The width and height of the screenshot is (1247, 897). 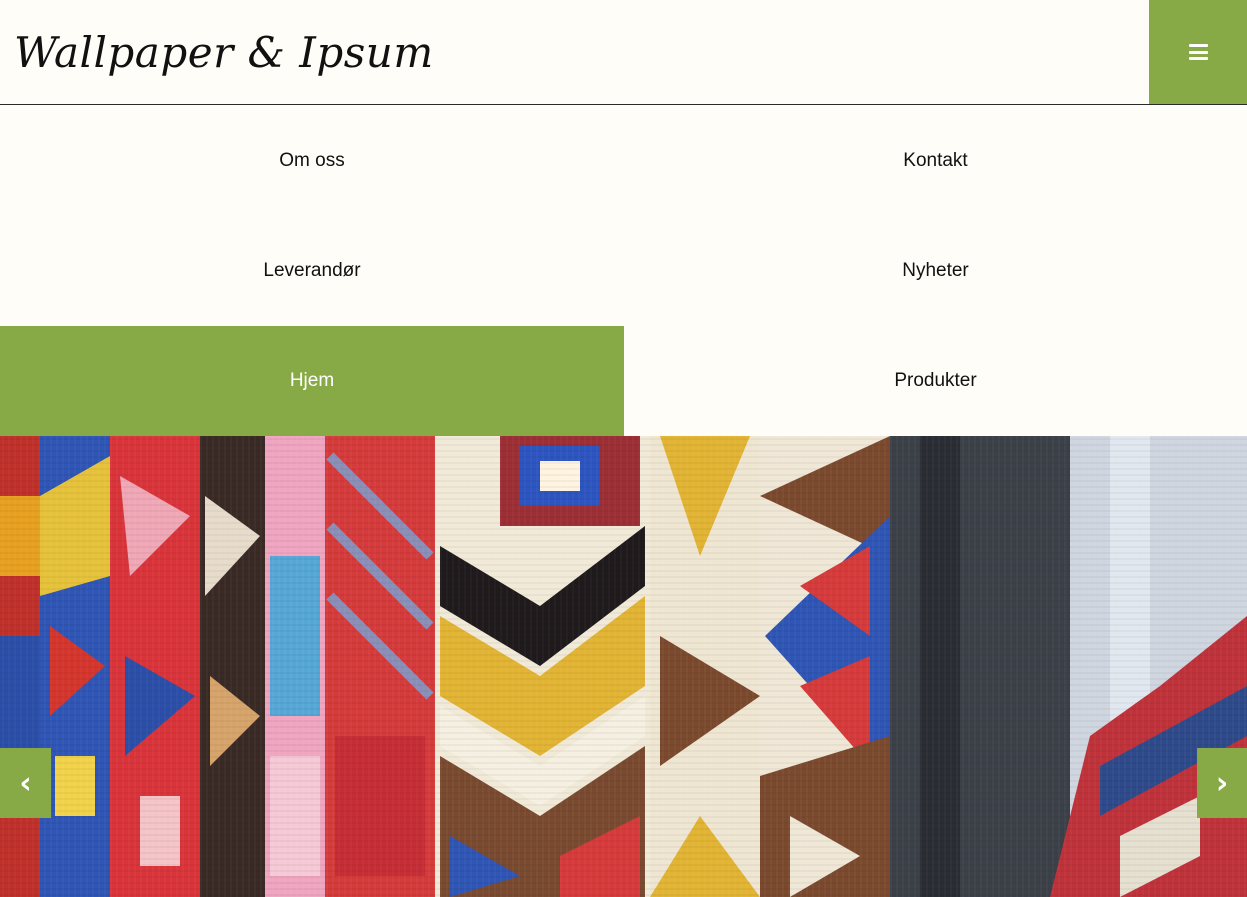 What do you see at coordinates (623, 52) in the screenshot?
I see `site-header: Wallpaper & Ipsum` at bounding box center [623, 52].